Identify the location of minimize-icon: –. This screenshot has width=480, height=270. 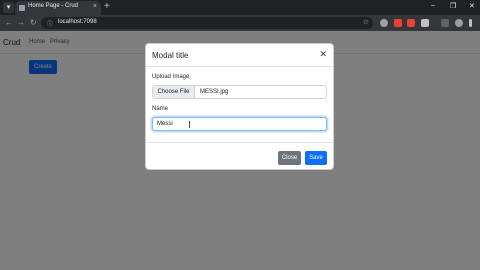
(433, 5).